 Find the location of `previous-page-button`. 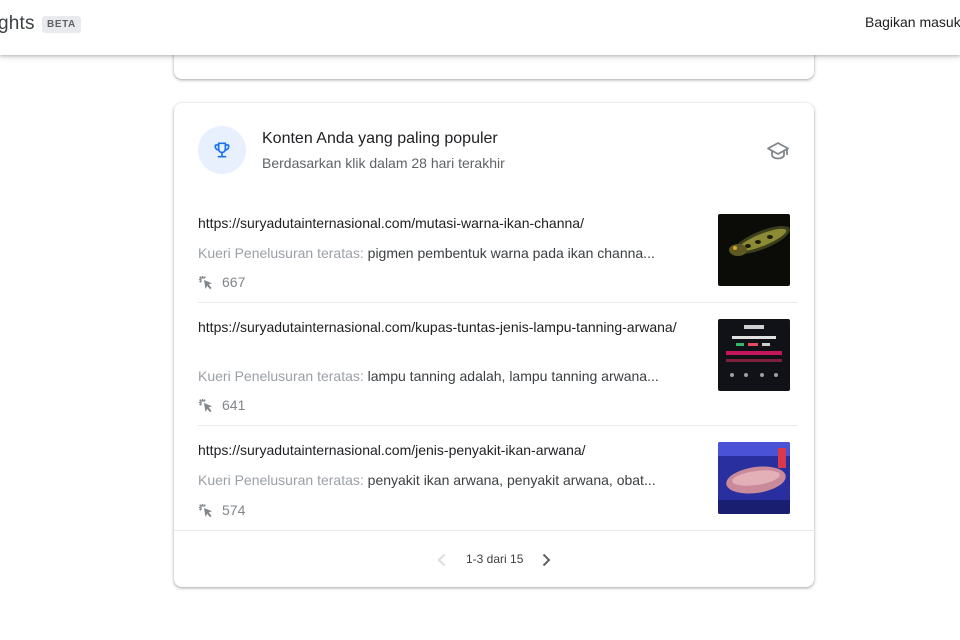

previous-page-button is located at coordinates (442, 560).